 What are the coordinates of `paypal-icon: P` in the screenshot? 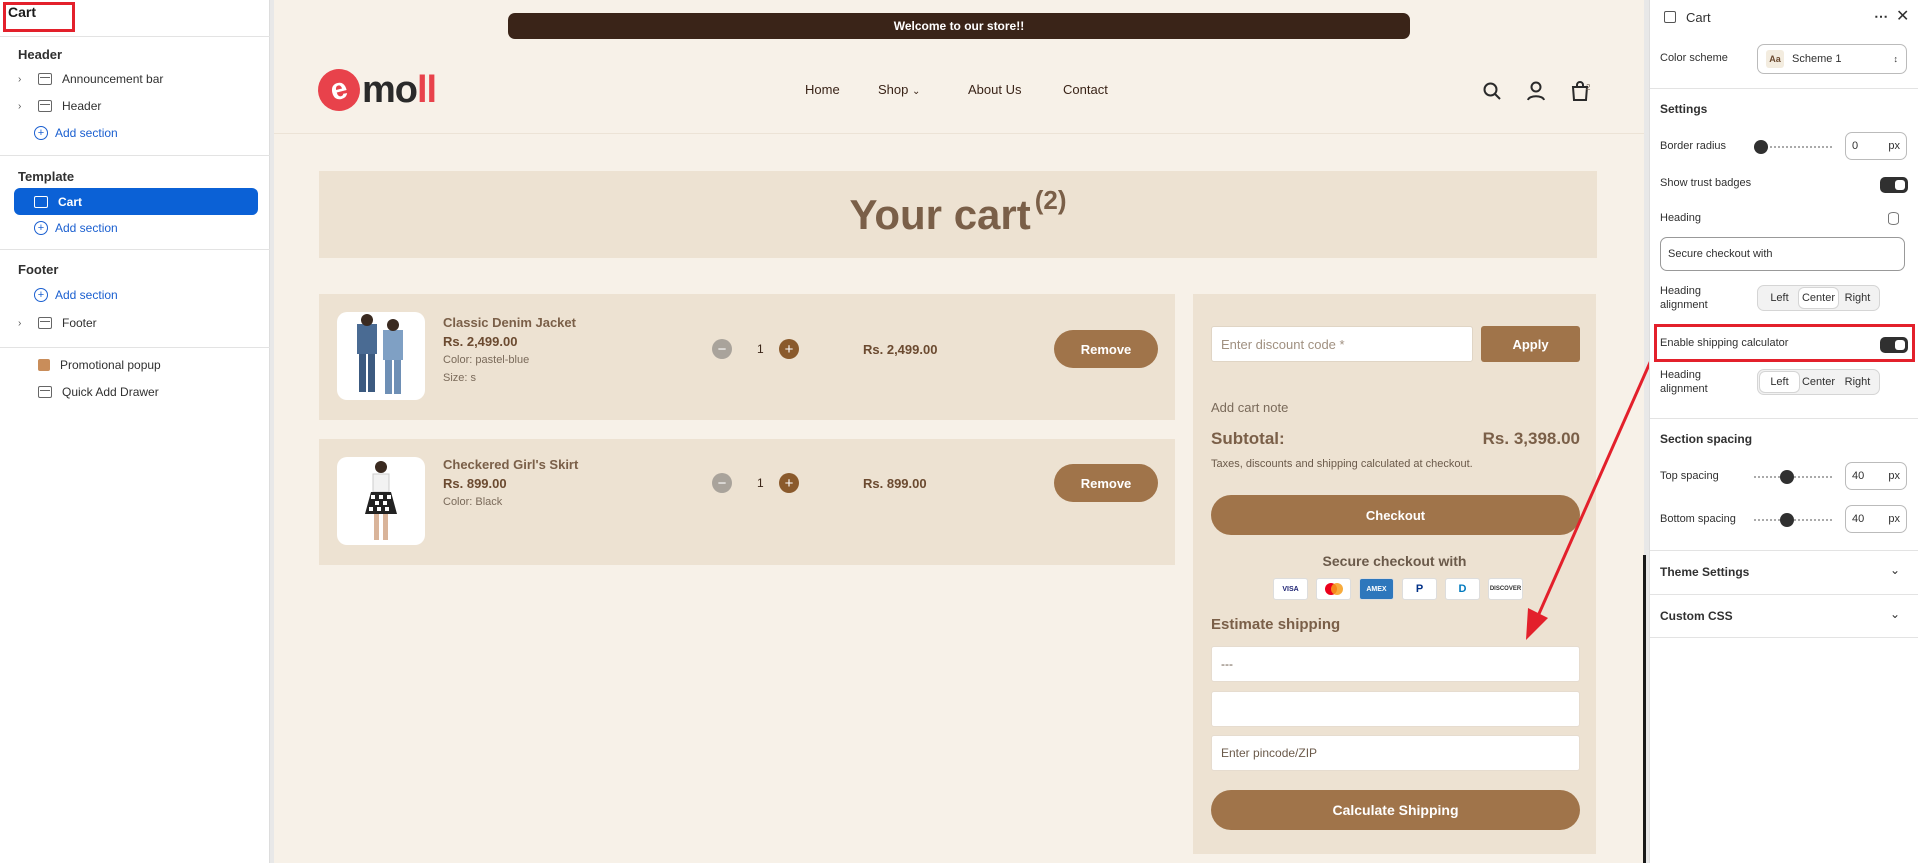 It's located at (1419, 589).